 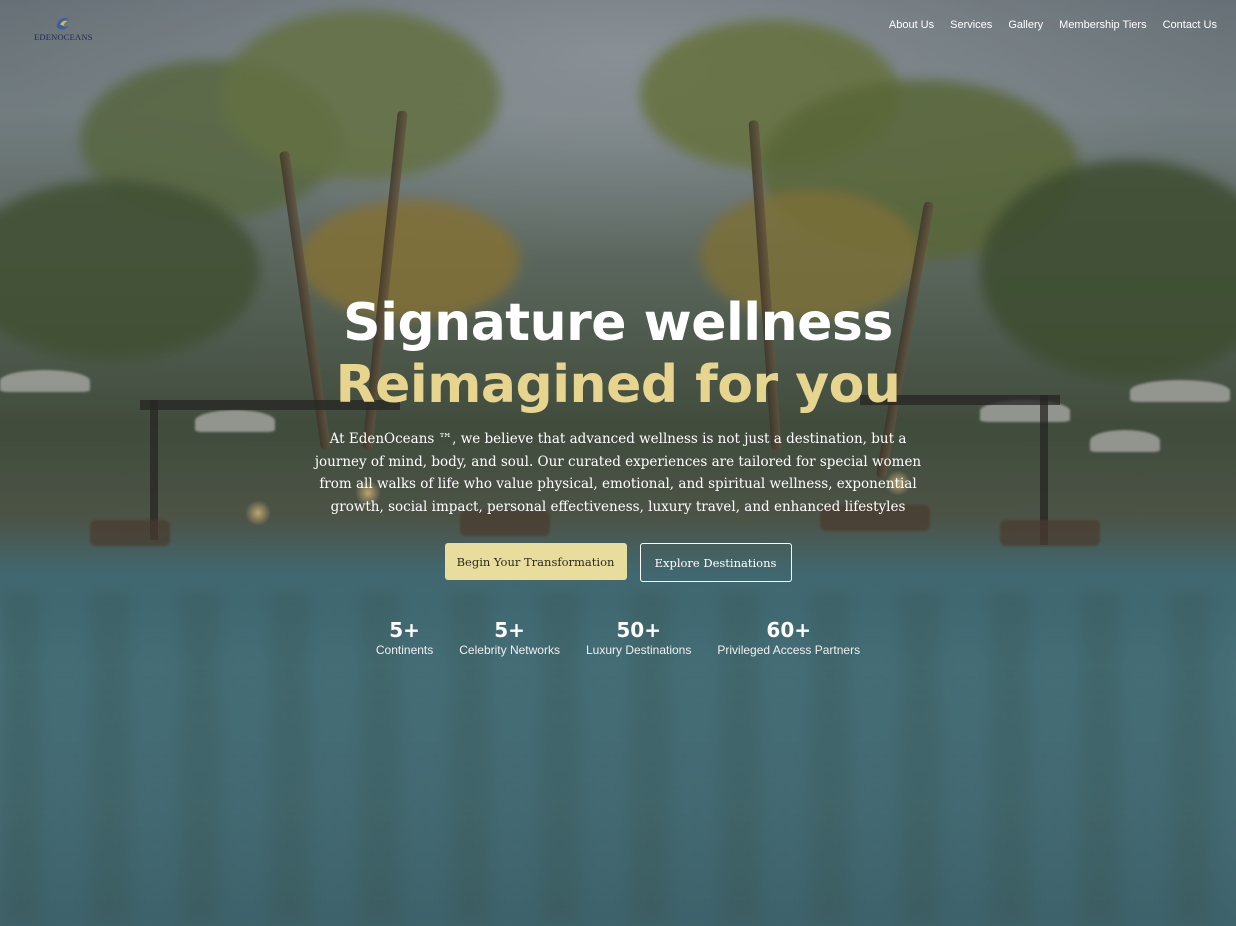 What do you see at coordinates (715, 562) in the screenshot?
I see `explore-destinations-button: Explore Destinations` at bounding box center [715, 562].